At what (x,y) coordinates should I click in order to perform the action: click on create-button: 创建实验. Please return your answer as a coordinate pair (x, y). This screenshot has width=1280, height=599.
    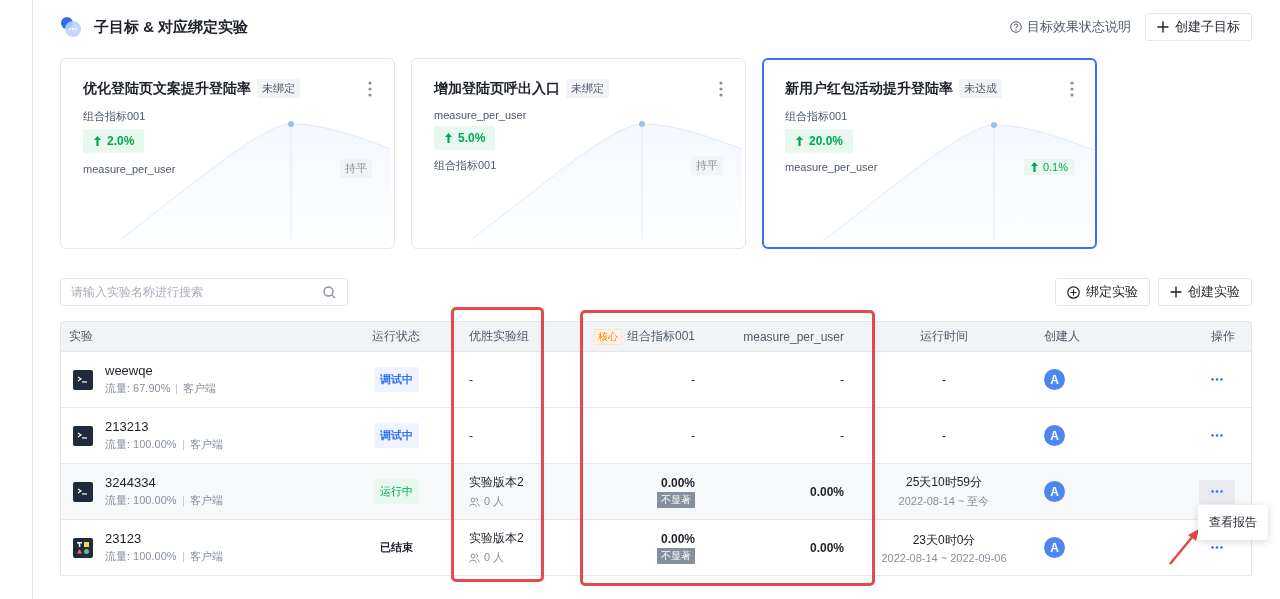
    Looking at the image, I should click on (1205, 292).